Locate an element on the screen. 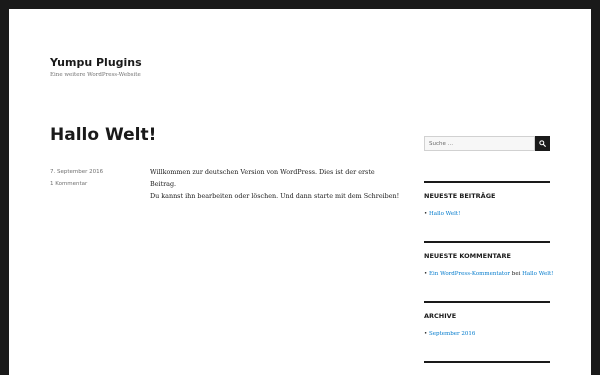 The width and height of the screenshot is (600, 375). search-input is located at coordinates (479, 143).